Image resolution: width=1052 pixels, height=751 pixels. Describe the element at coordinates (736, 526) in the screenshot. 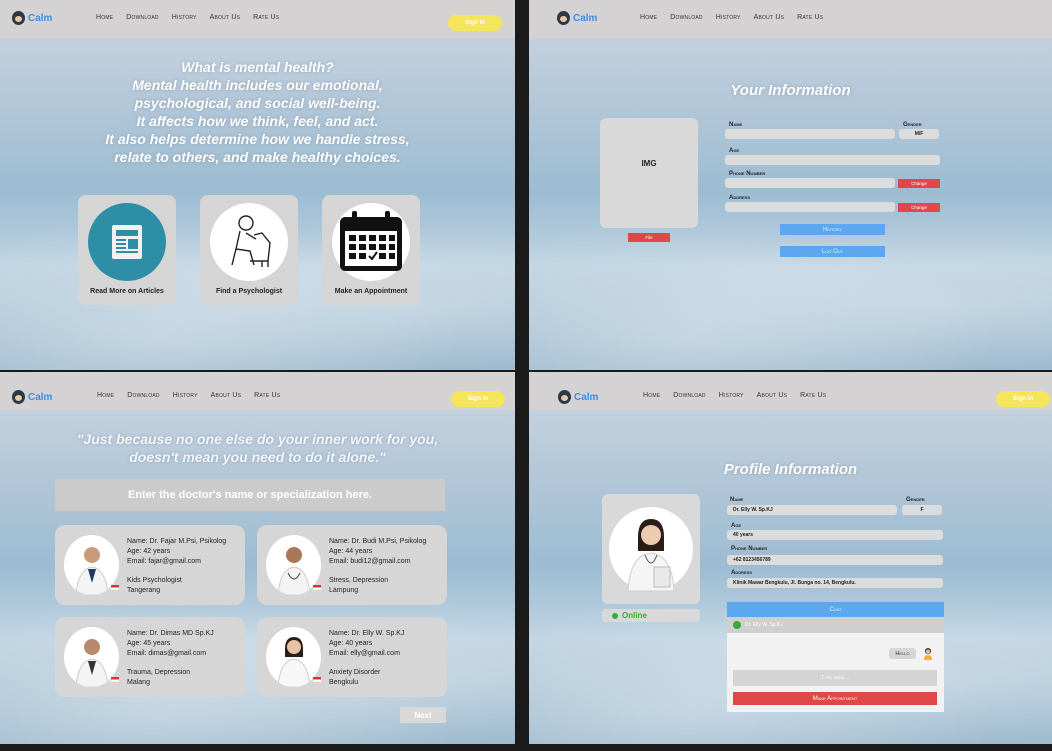

I see `age-label: Age` at that location.